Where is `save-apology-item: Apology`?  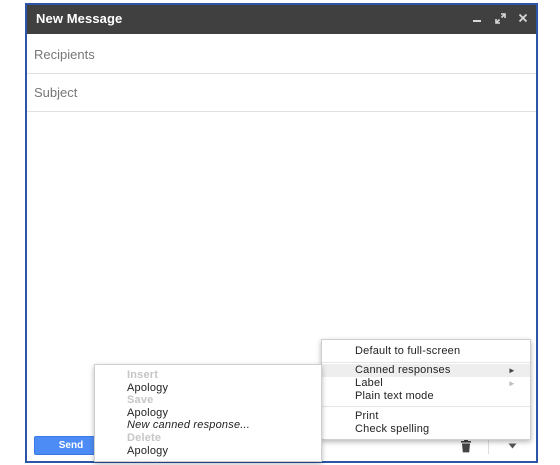 save-apology-item: Apology is located at coordinates (208, 413).